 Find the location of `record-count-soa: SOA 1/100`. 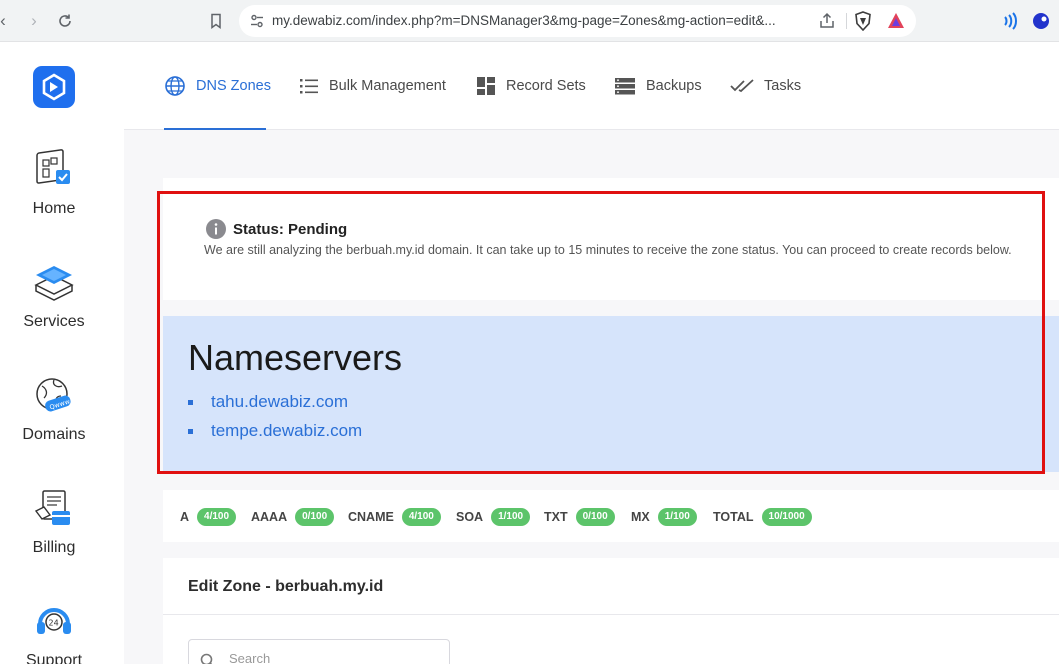

record-count-soa: SOA 1/100 is located at coordinates (493, 517).